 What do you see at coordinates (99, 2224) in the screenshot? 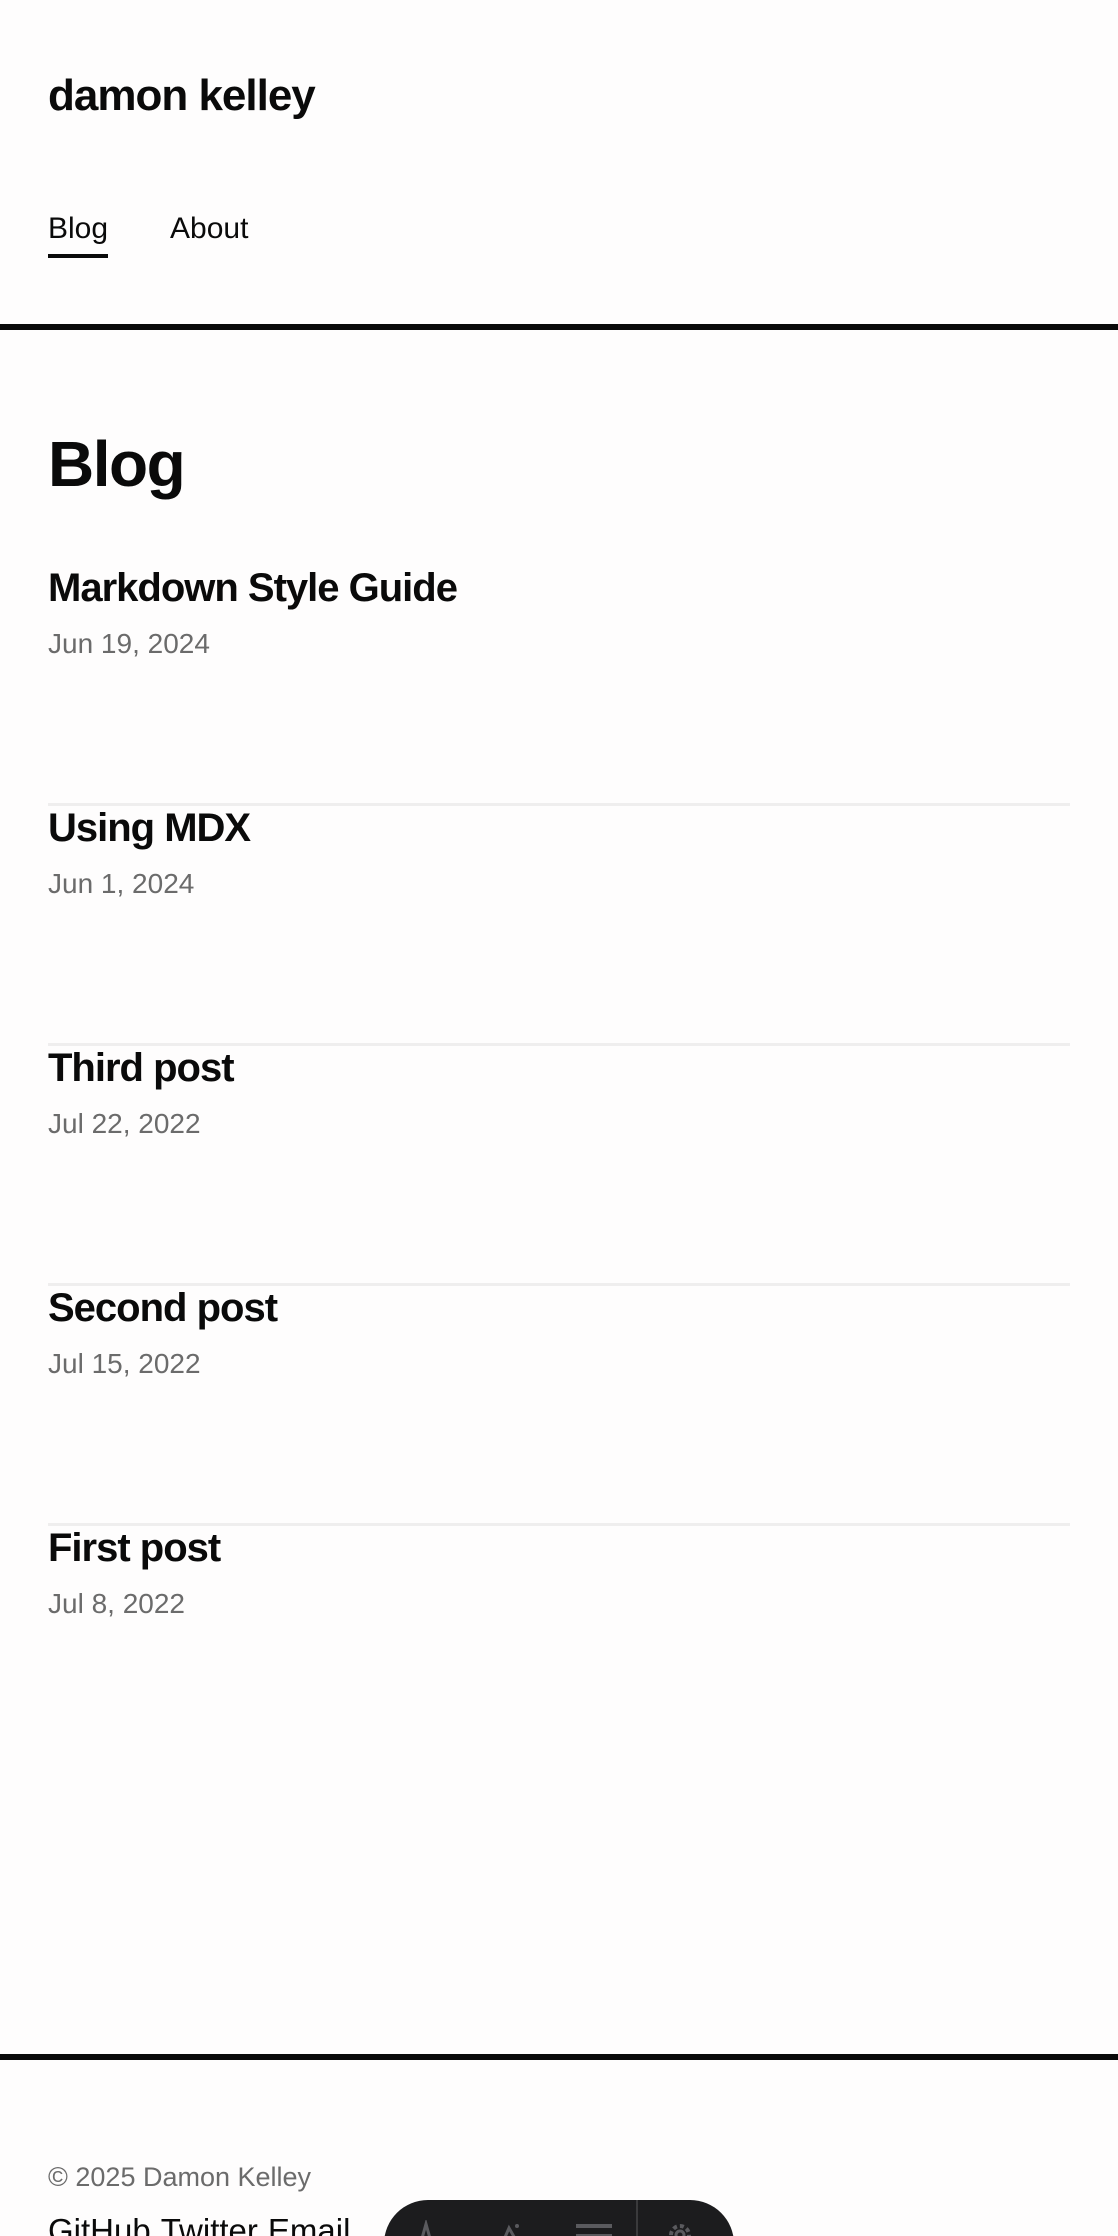
I see `github-link: GitHub` at bounding box center [99, 2224].